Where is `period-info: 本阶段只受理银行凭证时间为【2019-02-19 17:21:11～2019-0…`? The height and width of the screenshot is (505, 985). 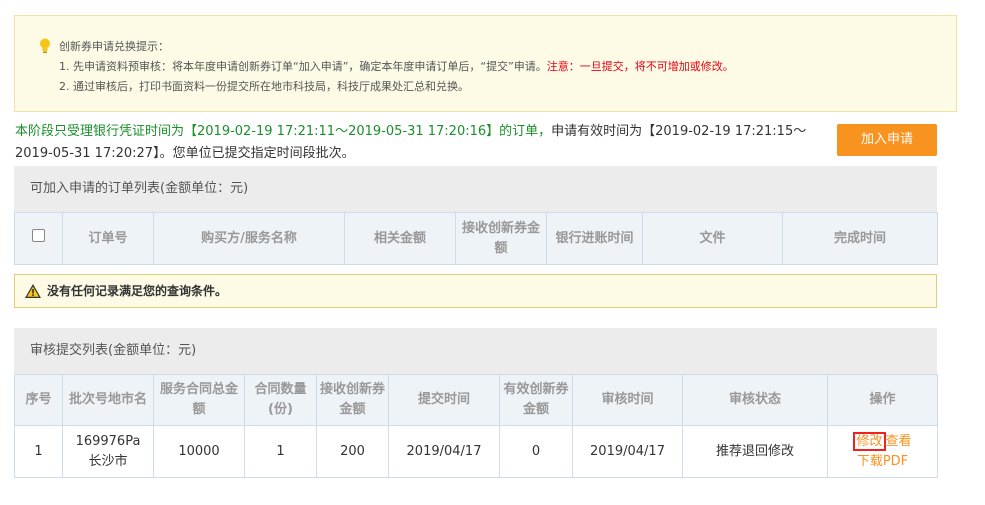 period-info: 本阶段只受理银行凭证时间为【2019-02-19 17:21:11～2019-0… is located at coordinates (422, 143).